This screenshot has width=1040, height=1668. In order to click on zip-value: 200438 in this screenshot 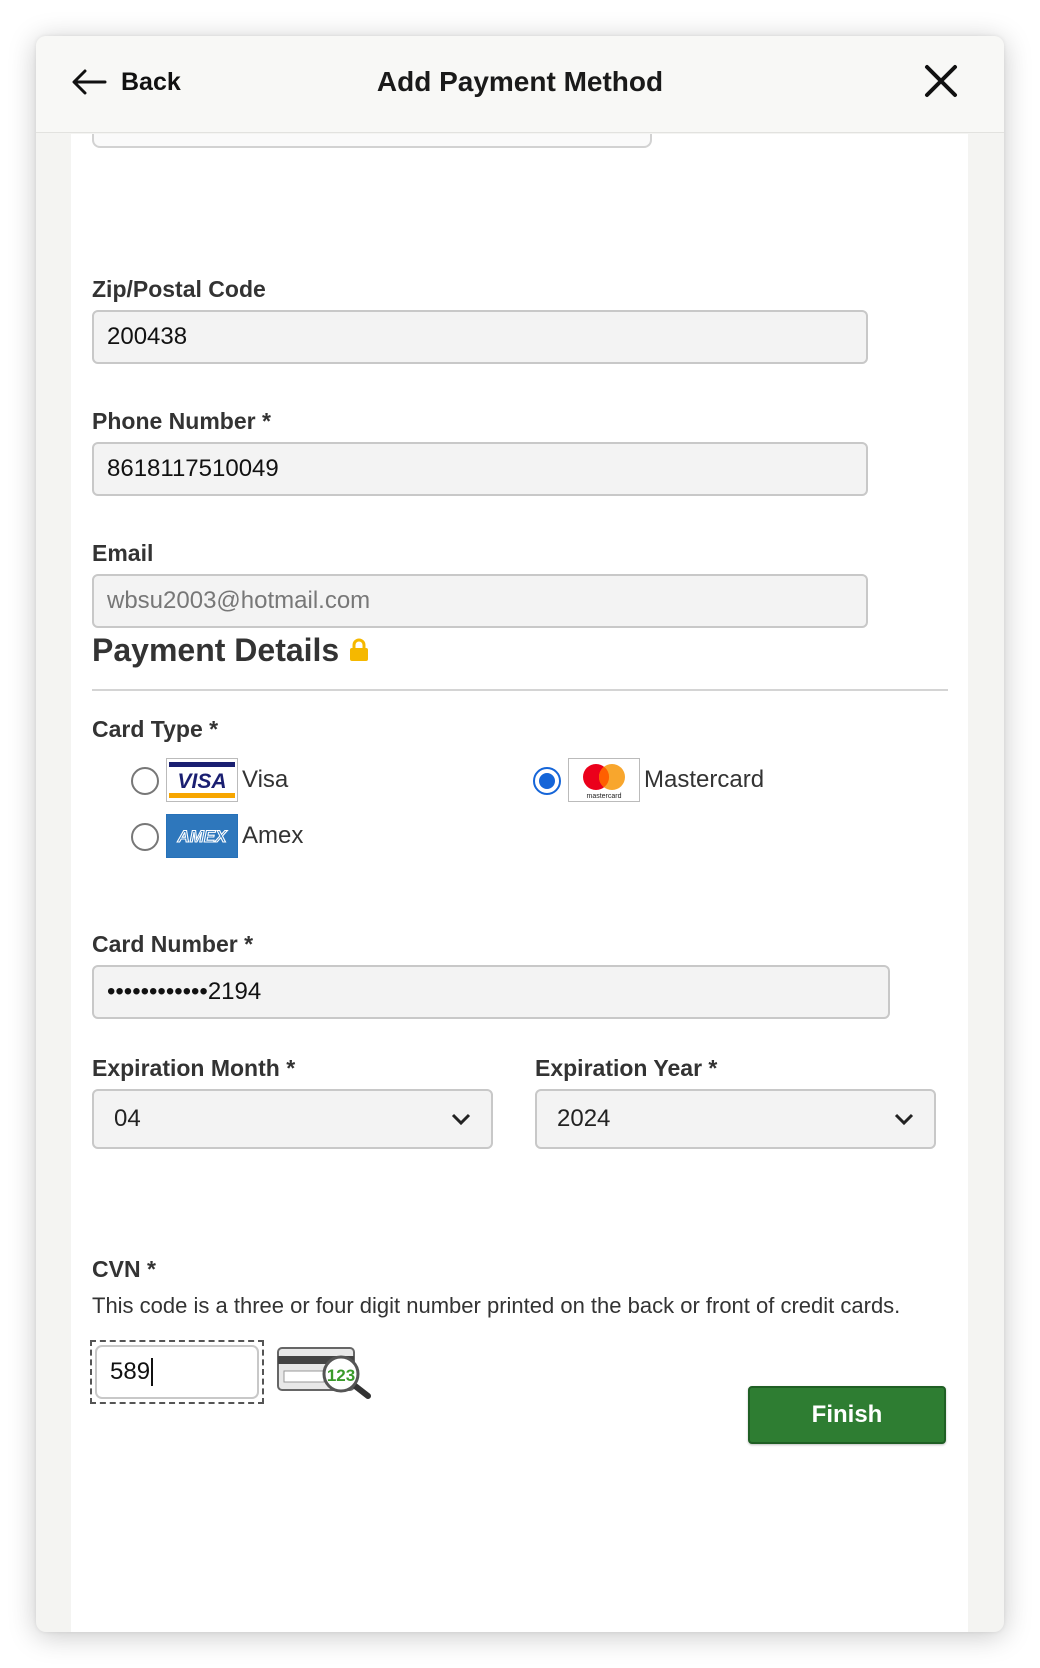, I will do `click(147, 336)`.